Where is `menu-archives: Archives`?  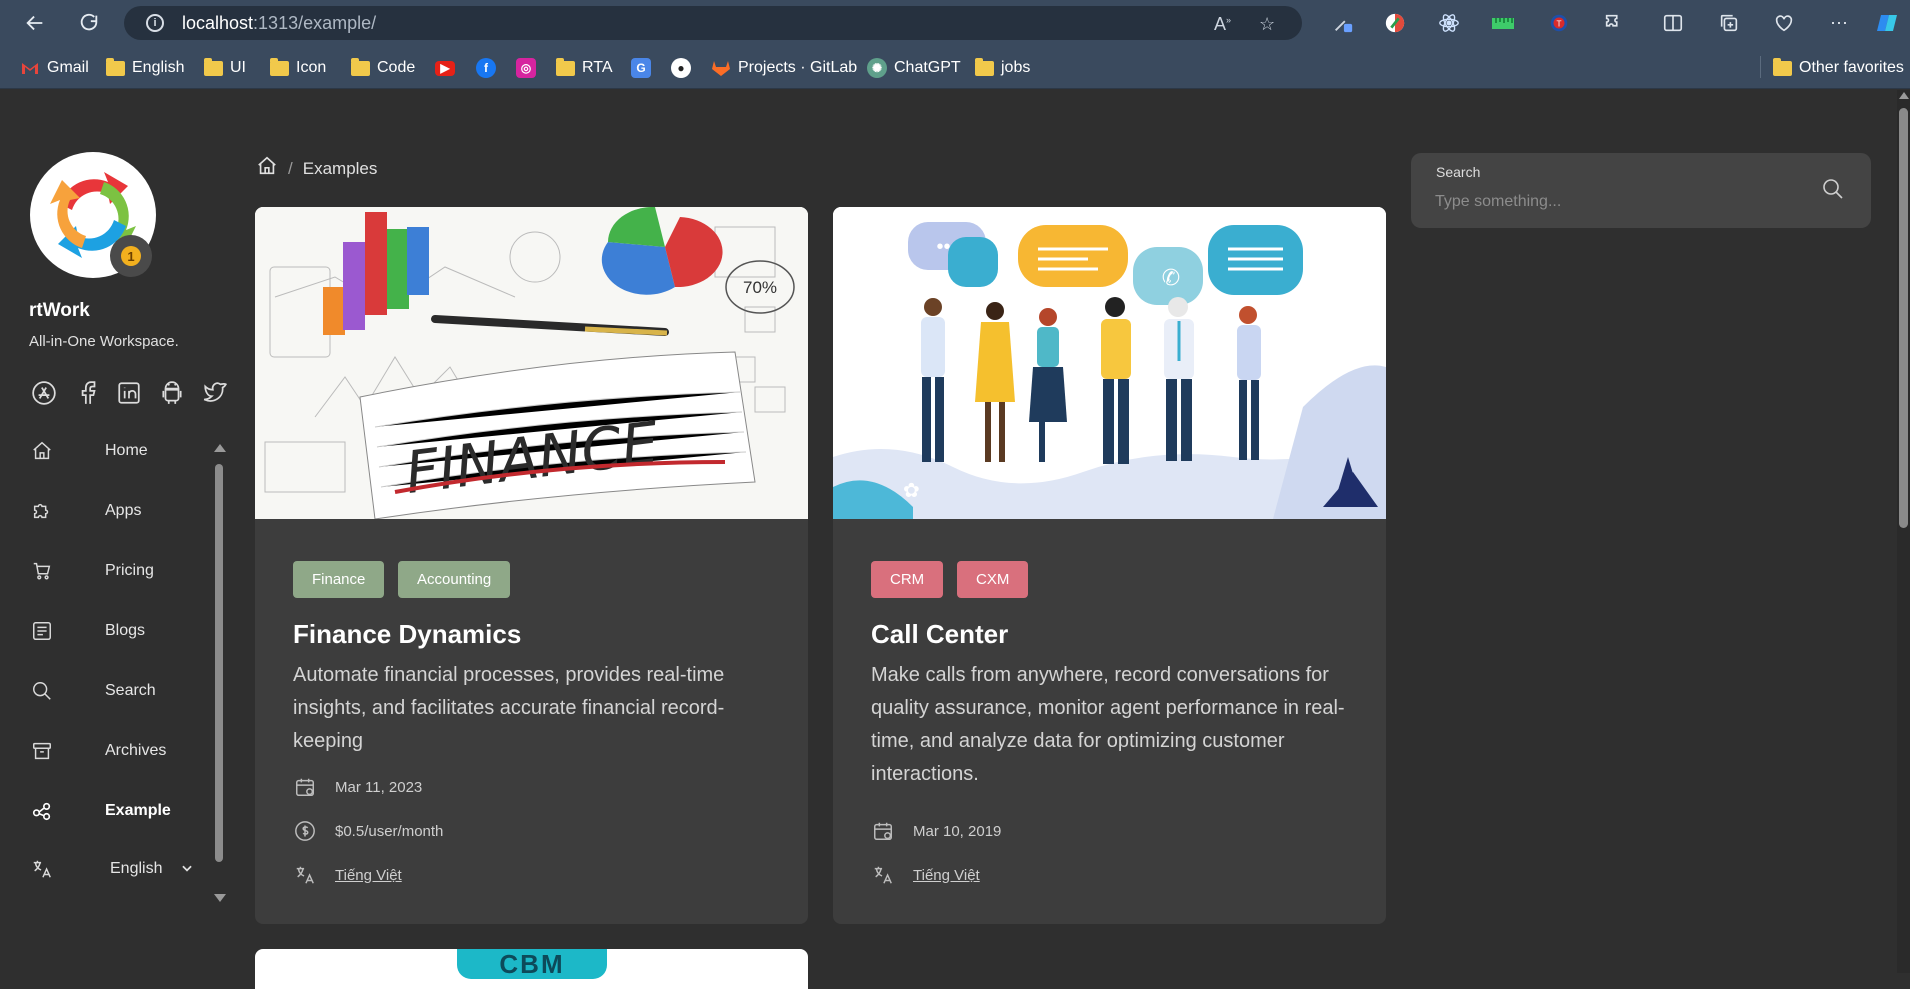 menu-archives: Archives is located at coordinates (115, 751).